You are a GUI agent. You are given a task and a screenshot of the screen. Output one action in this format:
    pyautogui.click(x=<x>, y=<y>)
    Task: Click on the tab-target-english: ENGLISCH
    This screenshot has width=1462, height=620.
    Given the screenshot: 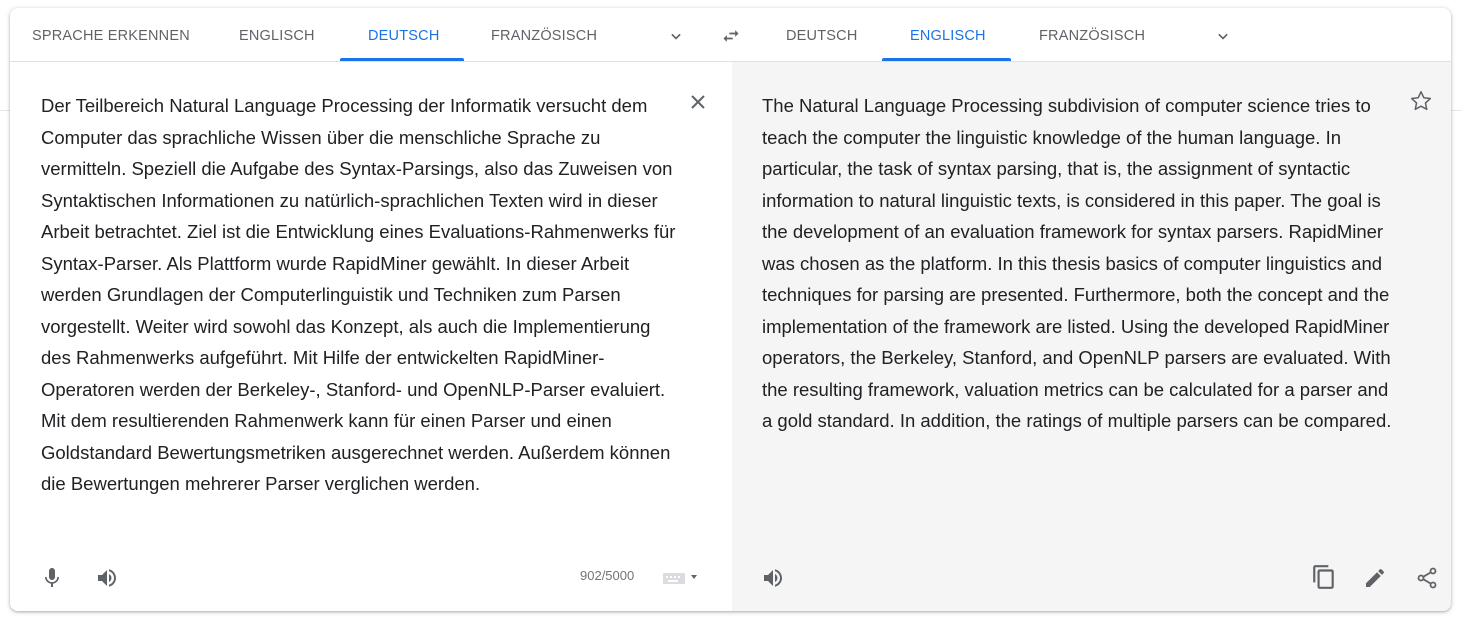 What is the action you would take?
    pyautogui.click(x=948, y=34)
    